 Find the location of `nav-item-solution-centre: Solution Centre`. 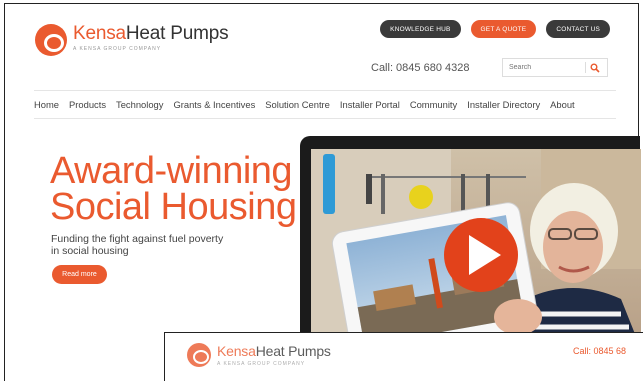

nav-item-solution-centre: Solution Centre is located at coordinates (297, 104).